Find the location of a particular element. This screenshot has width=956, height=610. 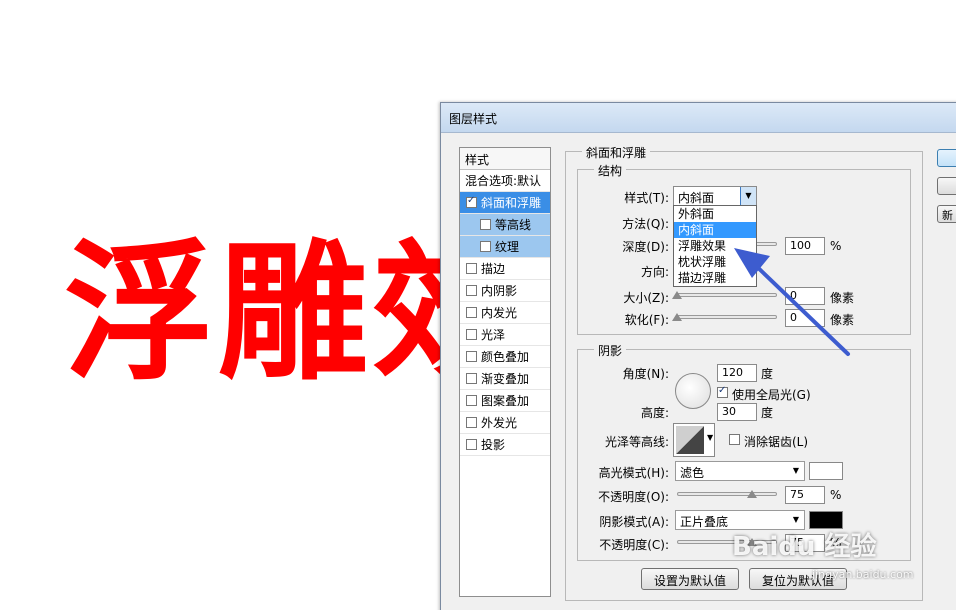

bevel-style-value: 内斜面 is located at coordinates (696, 198).